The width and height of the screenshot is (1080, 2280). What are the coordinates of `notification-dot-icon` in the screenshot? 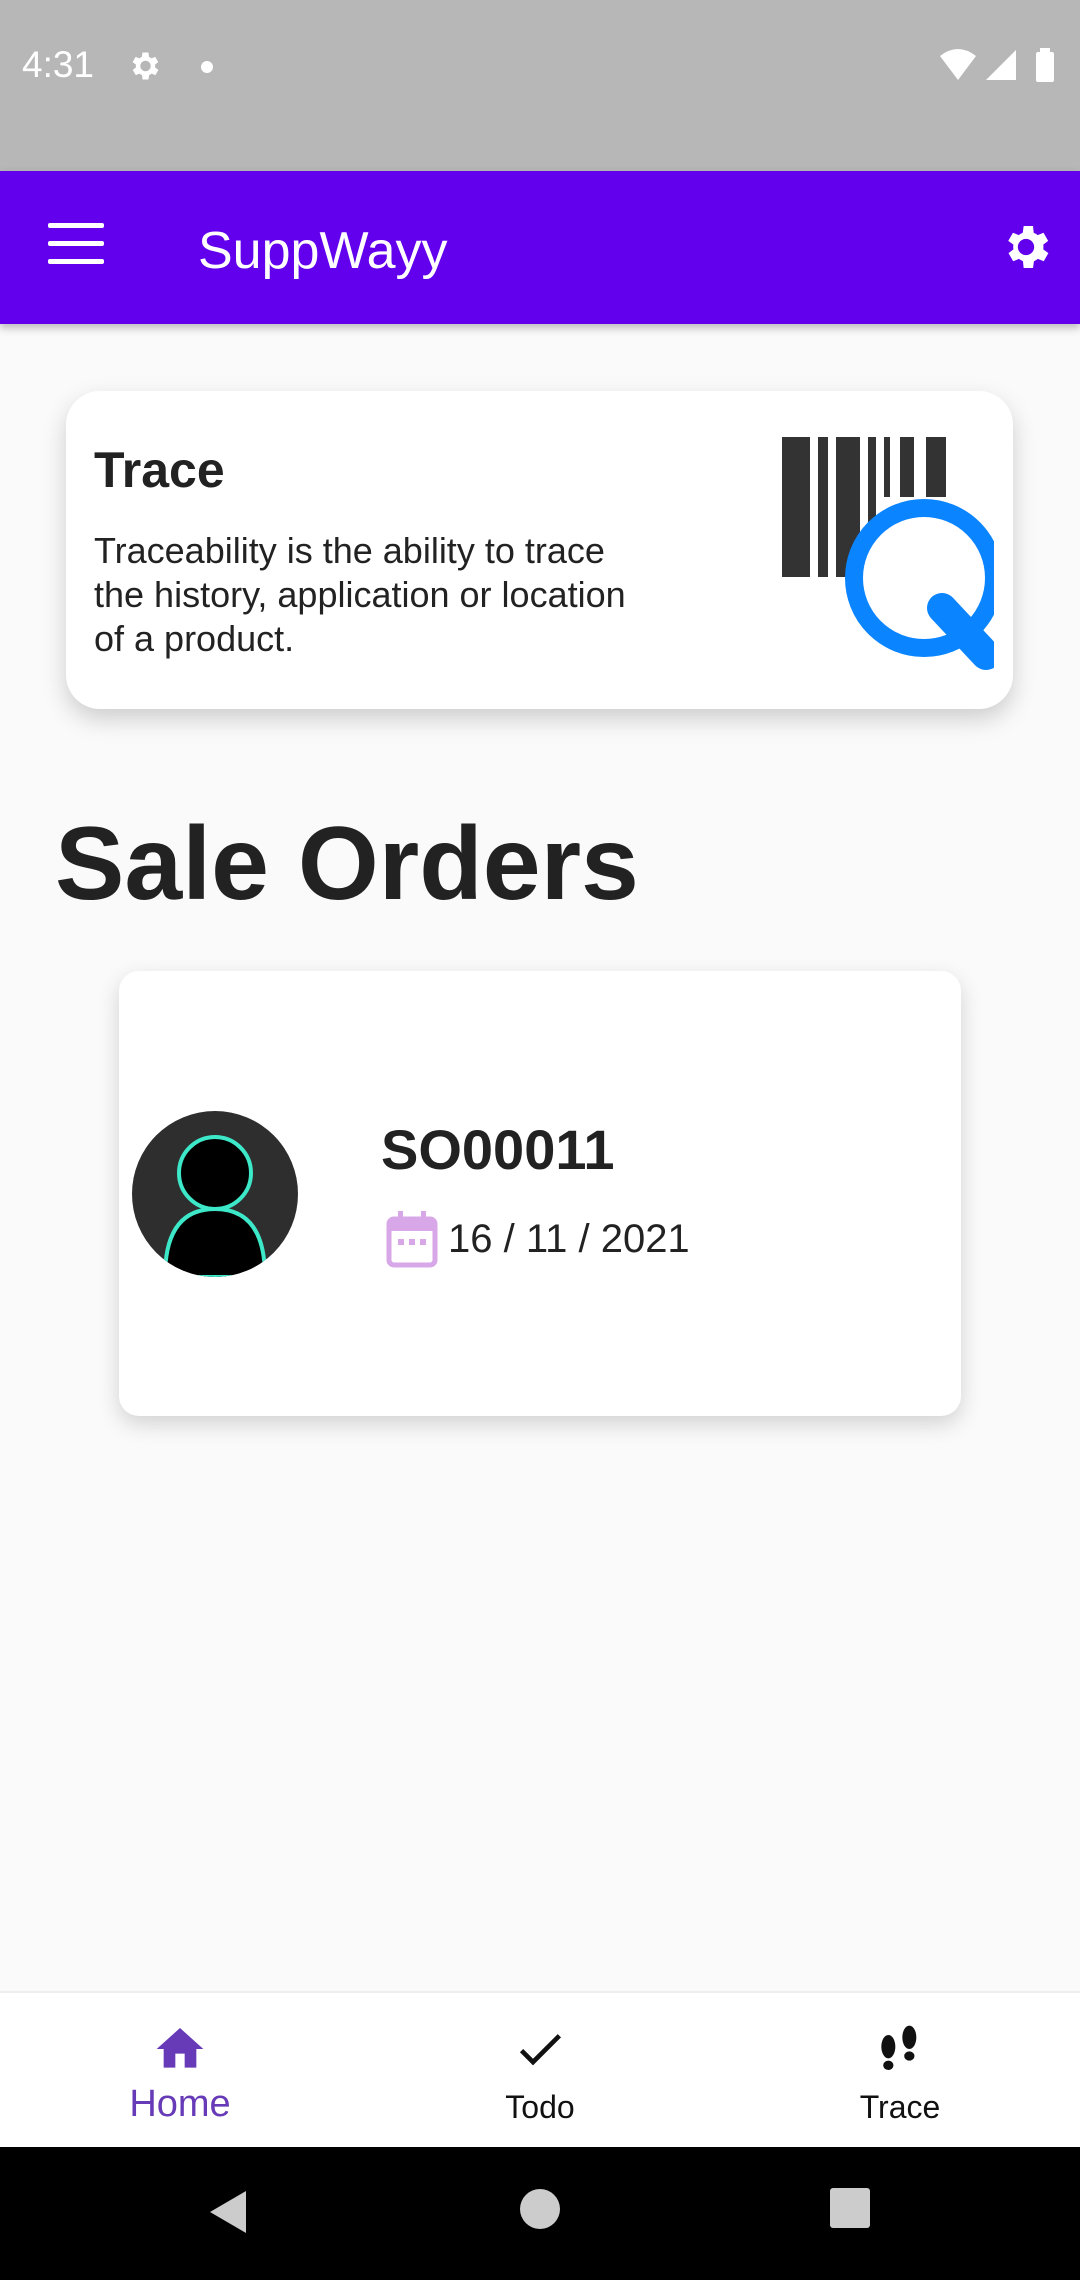 It's located at (207, 67).